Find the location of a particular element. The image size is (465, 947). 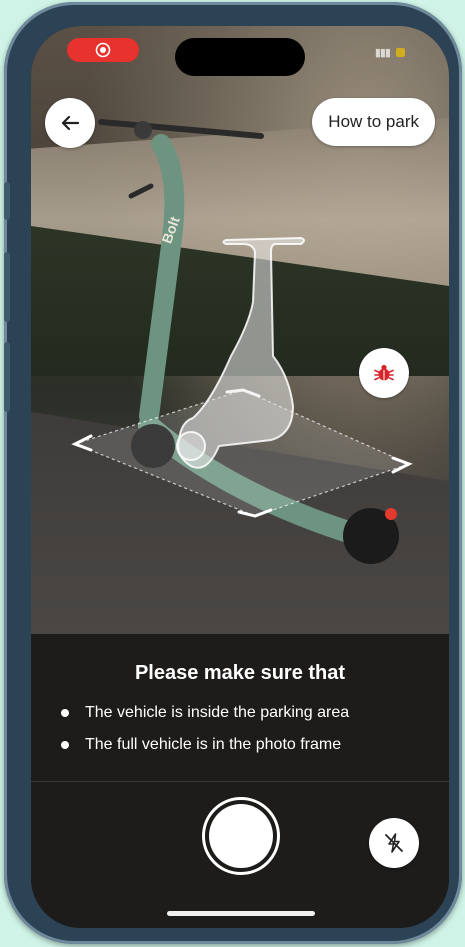

home-indicator is located at coordinates (241, 913).